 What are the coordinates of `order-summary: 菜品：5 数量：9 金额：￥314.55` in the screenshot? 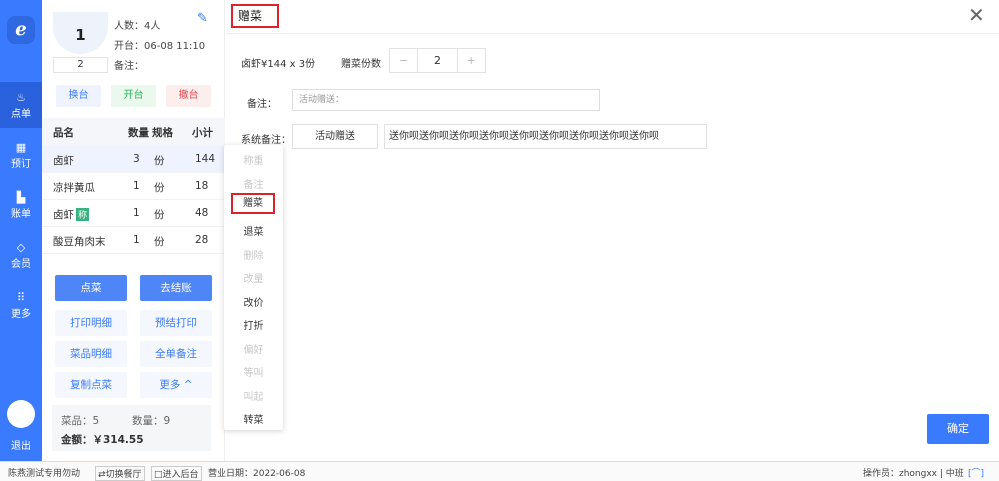 It's located at (131, 428).